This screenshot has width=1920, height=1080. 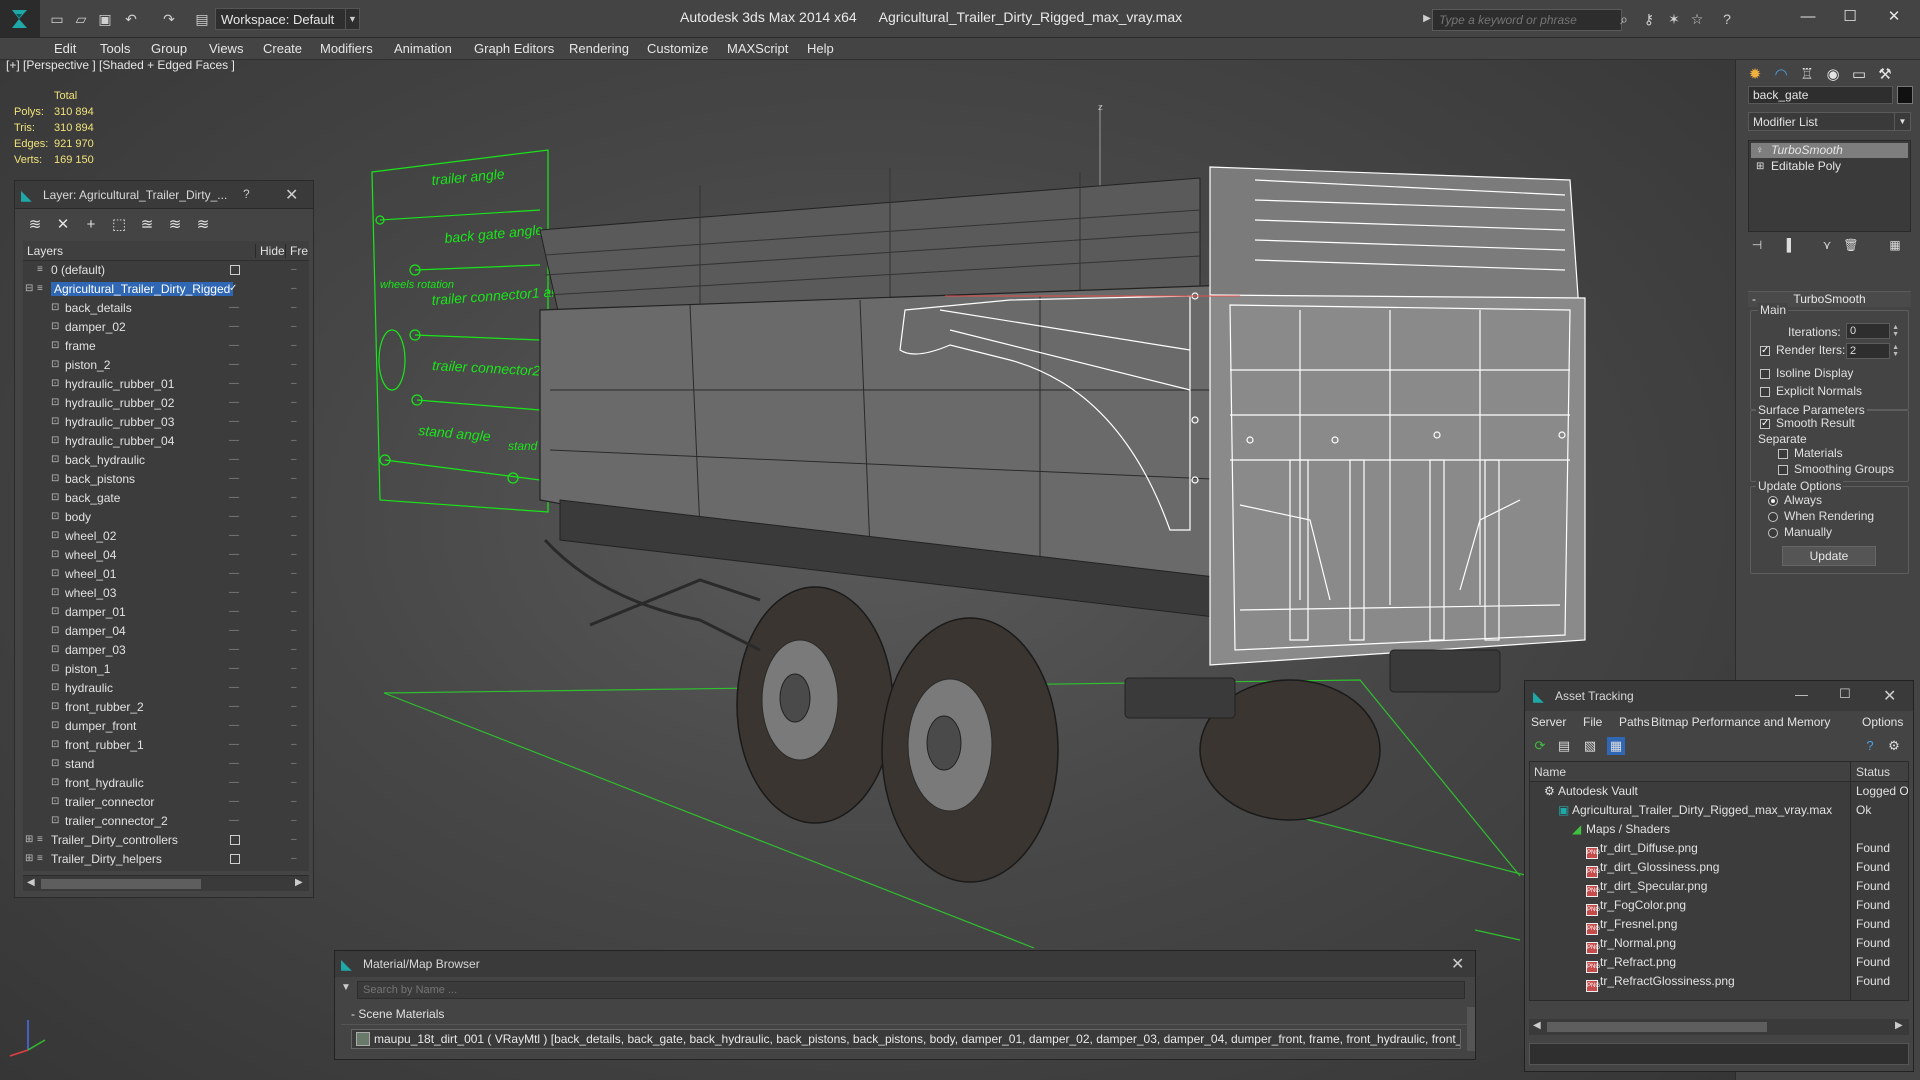 What do you see at coordinates (166, 574) in the screenshot?
I see `object-row: ⊡ wheel_01 ‒‒ ‒` at bounding box center [166, 574].